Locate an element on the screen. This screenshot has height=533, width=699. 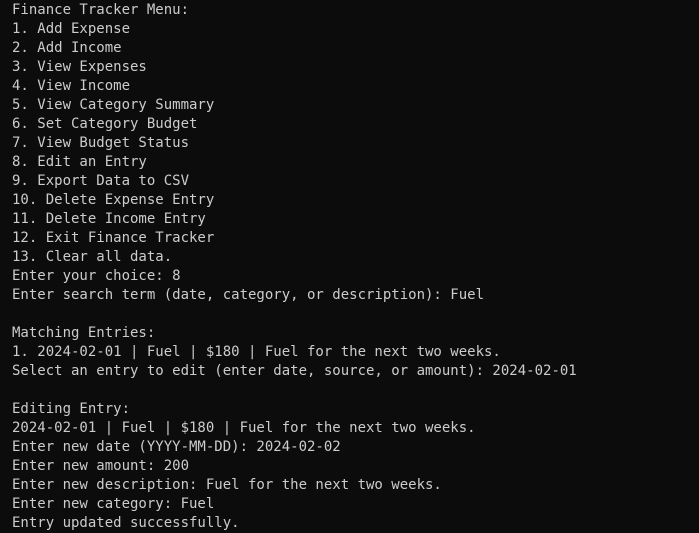
menu-item-view-category-summary: 5. View Category Summary is located at coordinates (113, 105).